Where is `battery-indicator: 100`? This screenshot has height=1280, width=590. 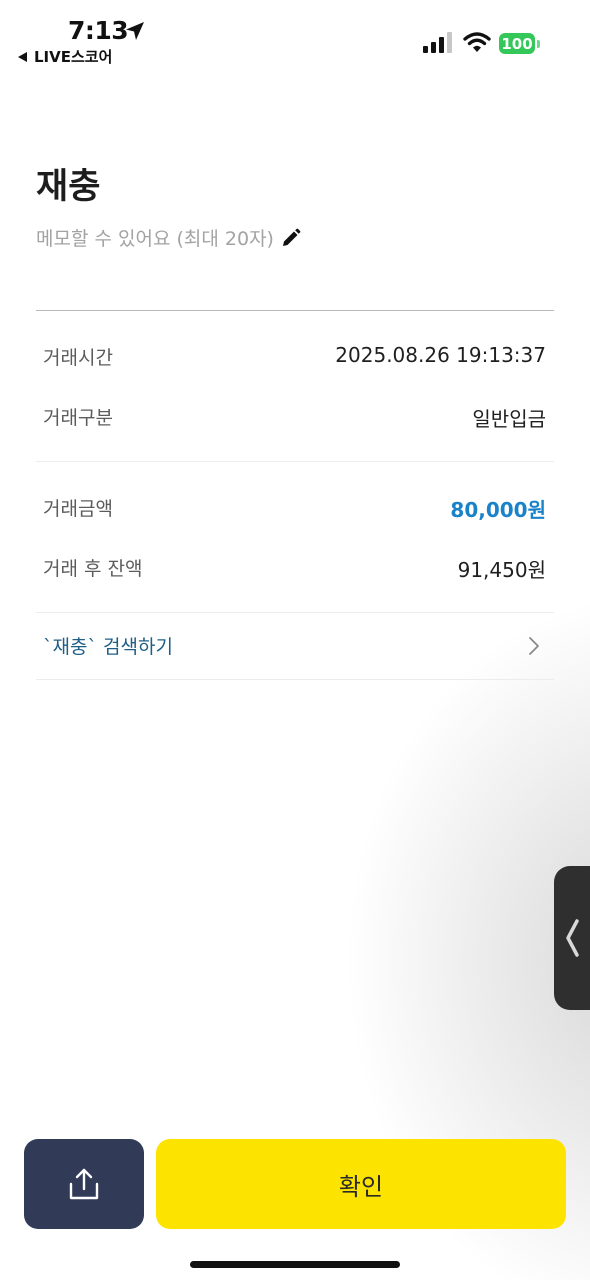 battery-indicator: 100 is located at coordinates (517, 43).